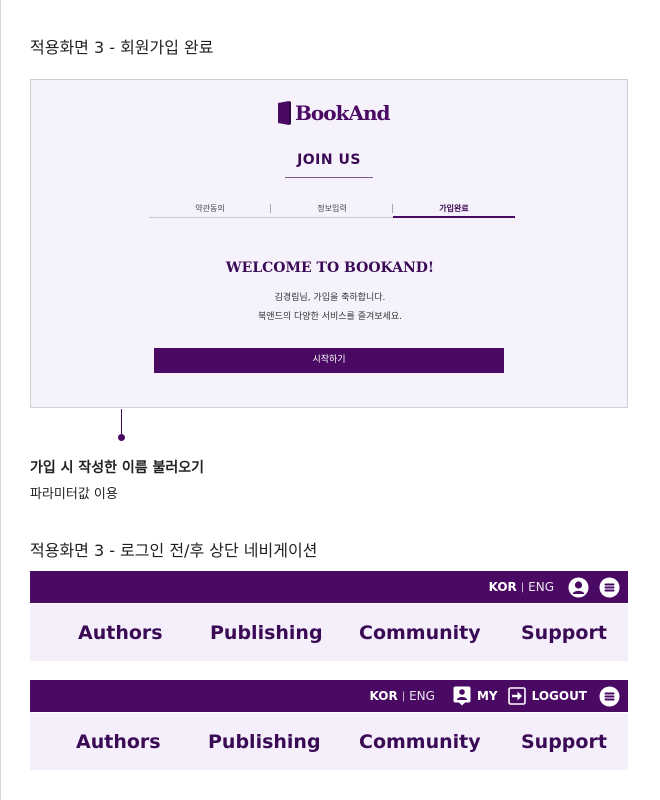 Image resolution: width=660 pixels, height=800 pixels. I want to click on page-left-border, so click(0, 400).